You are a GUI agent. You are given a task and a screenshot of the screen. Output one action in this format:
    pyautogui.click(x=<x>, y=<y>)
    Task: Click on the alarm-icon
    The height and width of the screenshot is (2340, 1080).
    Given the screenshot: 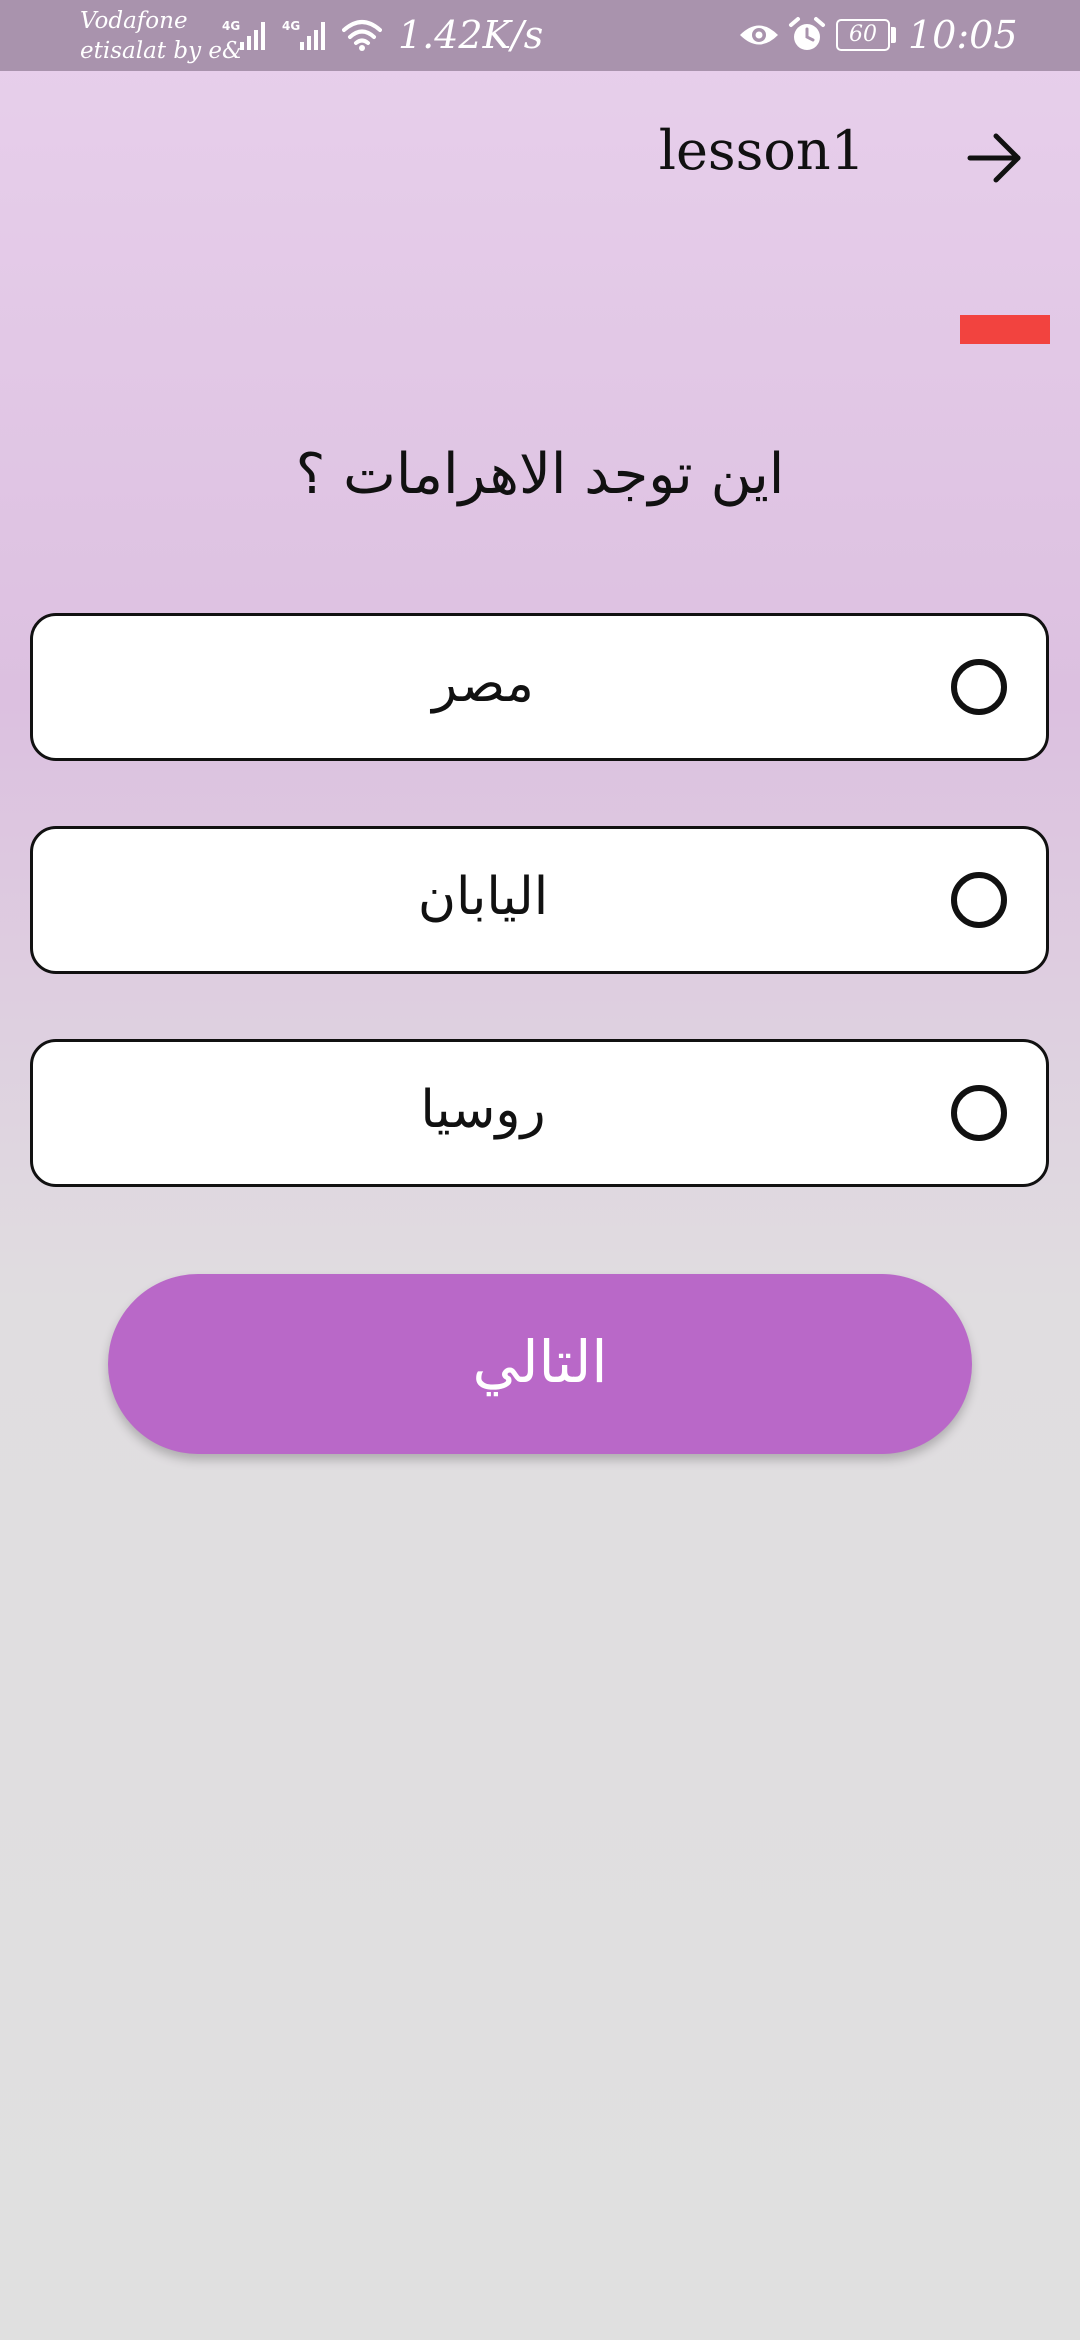 What is the action you would take?
    pyautogui.click(x=807, y=33)
    